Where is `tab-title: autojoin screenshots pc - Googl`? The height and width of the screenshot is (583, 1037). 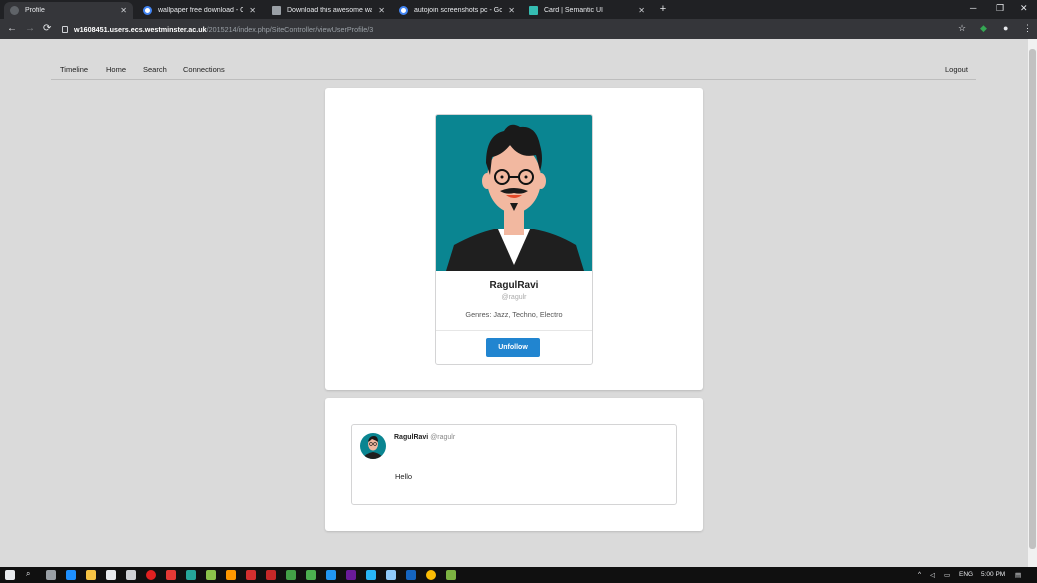
tab-title: autojoin screenshots pc - Googl is located at coordinates (458, 10).